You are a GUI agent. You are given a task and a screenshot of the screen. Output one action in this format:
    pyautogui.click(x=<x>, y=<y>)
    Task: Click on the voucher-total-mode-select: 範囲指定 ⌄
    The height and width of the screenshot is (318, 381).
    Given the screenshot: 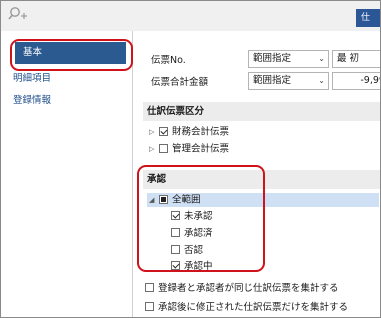 What is the action you would take?
    pyautogui.click(x=288, y=81)
    